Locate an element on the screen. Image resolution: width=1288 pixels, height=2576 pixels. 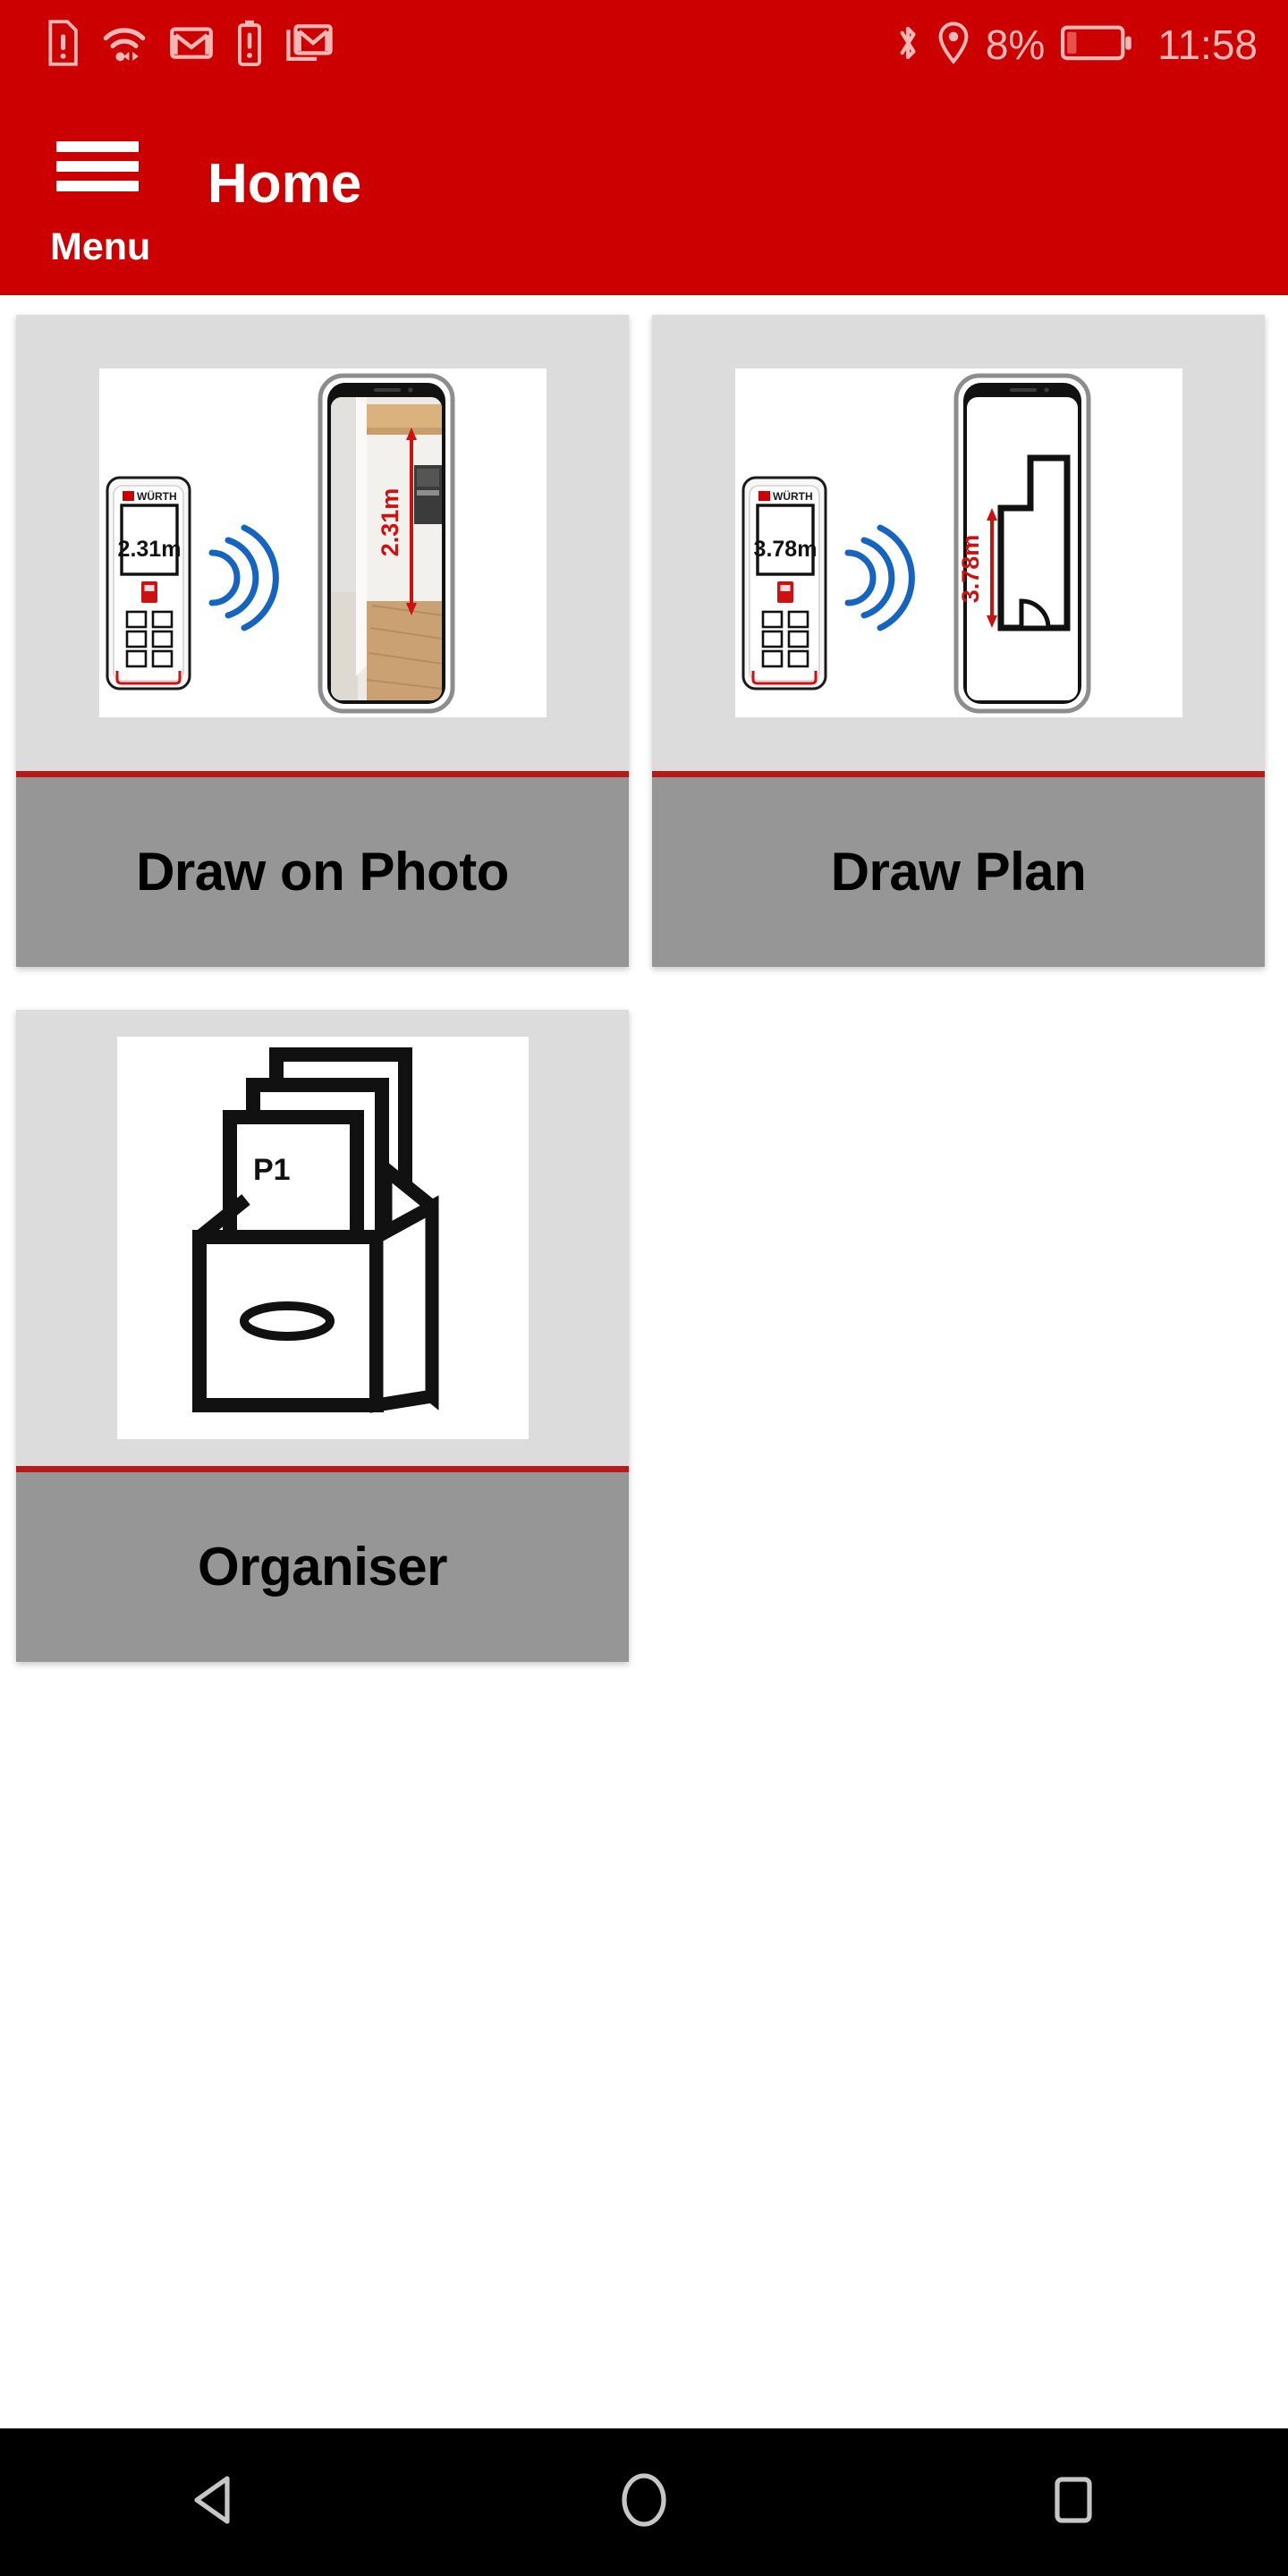
laser-meter-photo-illustration: WÜRTH 2.31m 2.31m is located at coordinates (322, 543).